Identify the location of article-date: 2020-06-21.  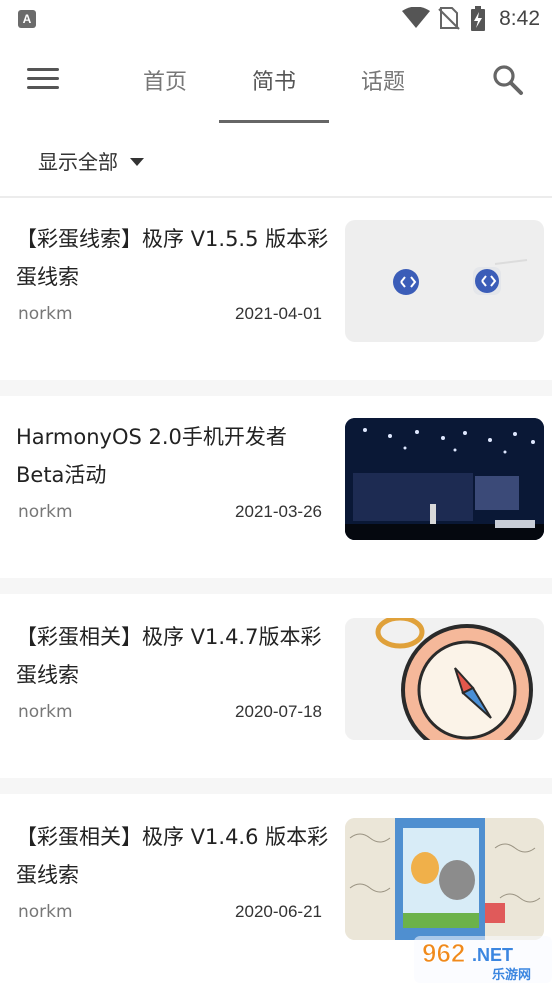
(278, 911).